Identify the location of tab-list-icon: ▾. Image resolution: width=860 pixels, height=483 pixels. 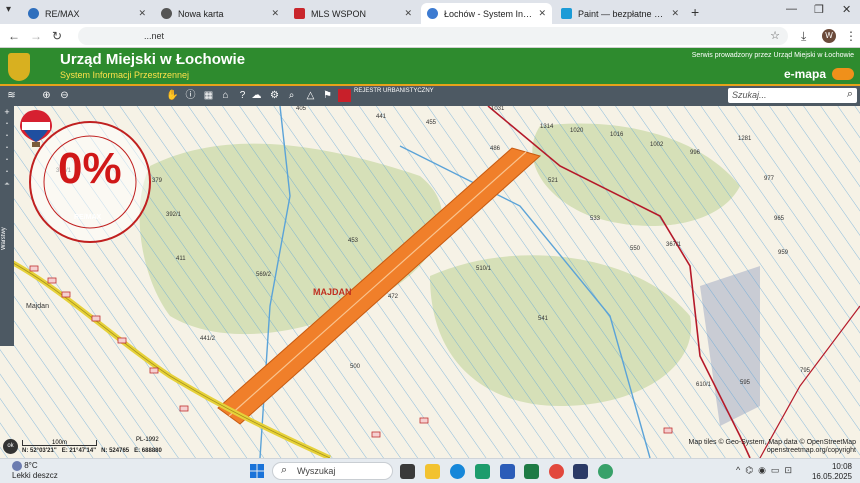
(13, 11).